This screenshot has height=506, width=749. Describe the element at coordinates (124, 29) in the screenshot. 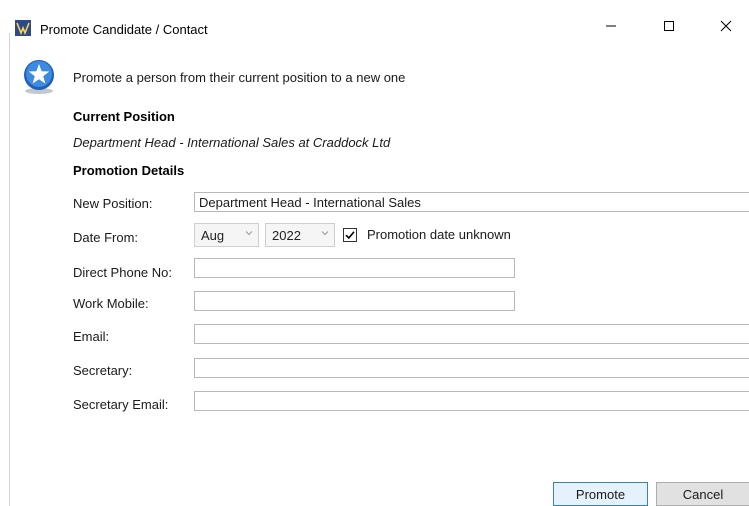

I see `window-title: Promote Candidate / Contact` at that location.